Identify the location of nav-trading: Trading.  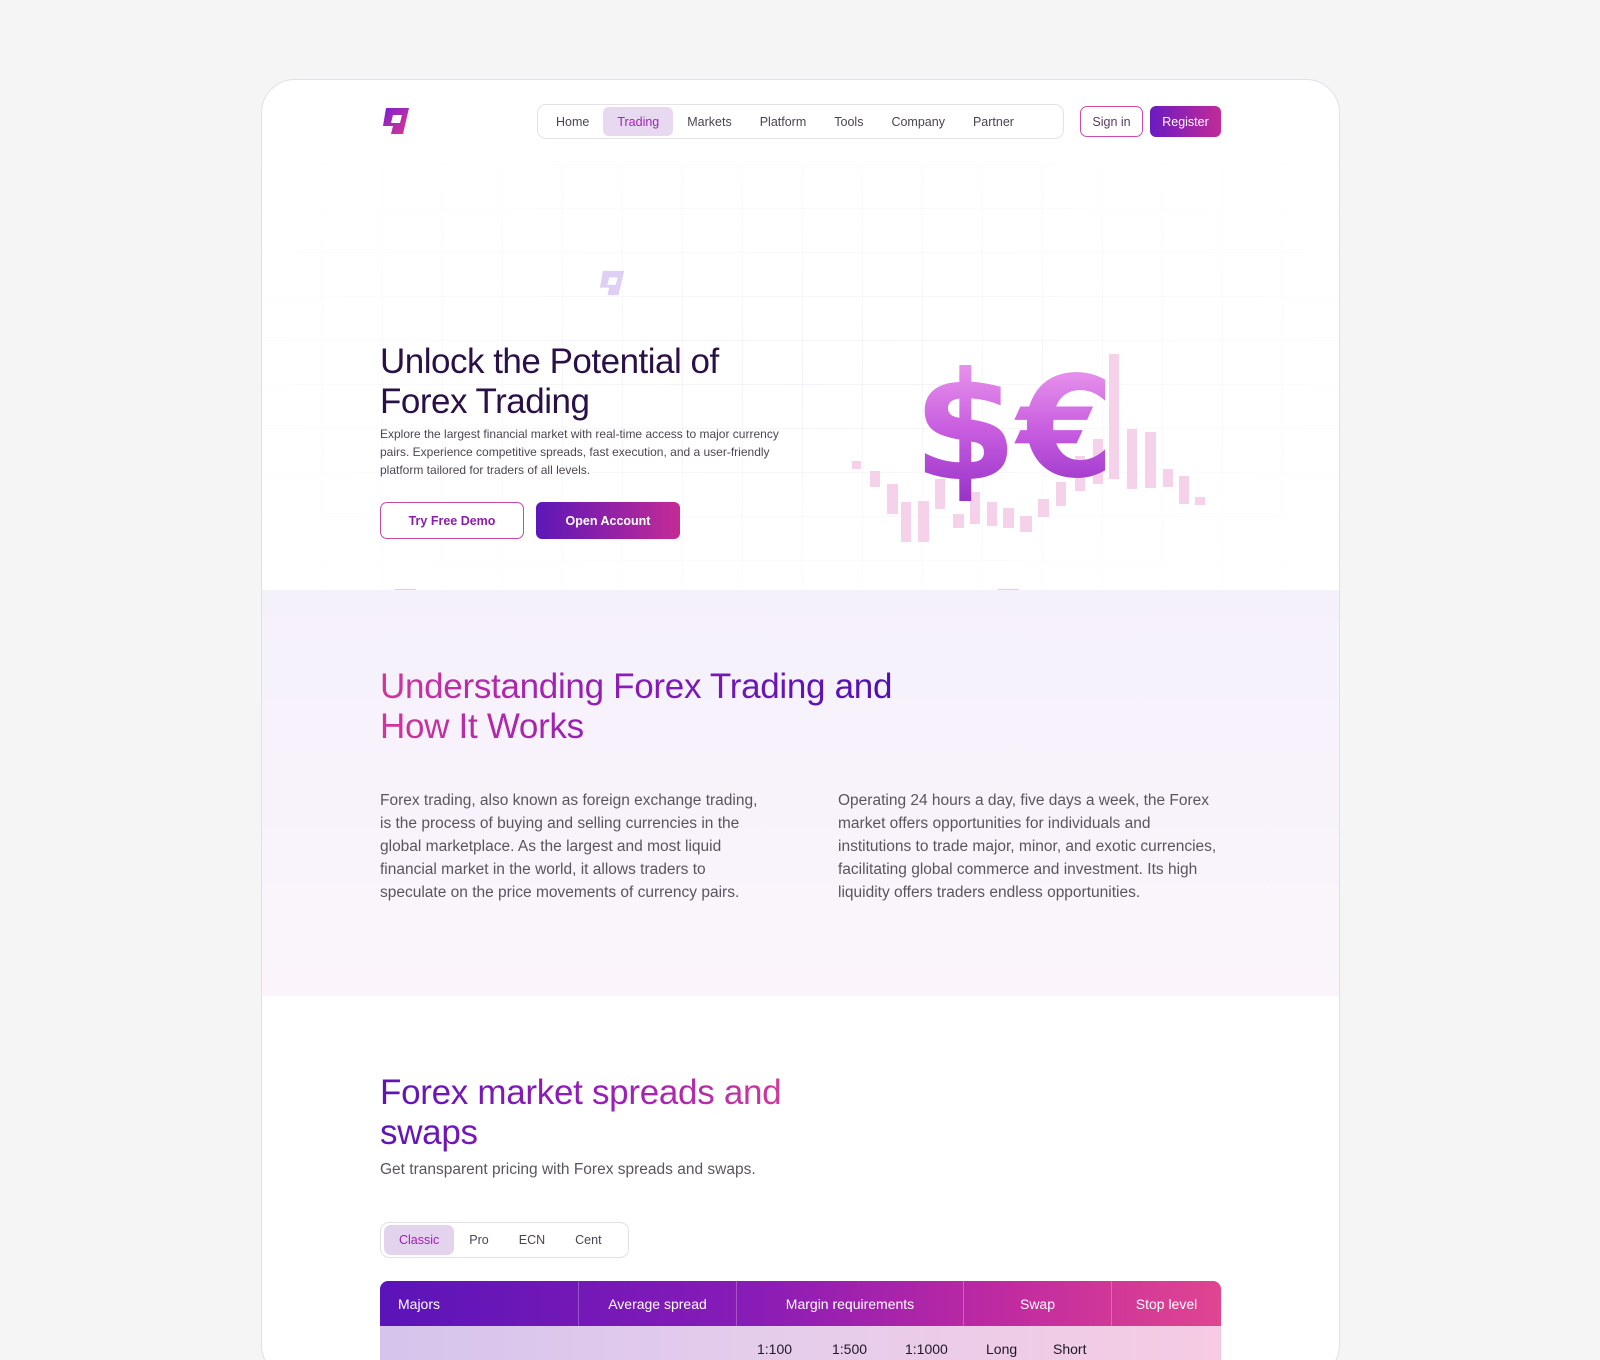
(638, 121).